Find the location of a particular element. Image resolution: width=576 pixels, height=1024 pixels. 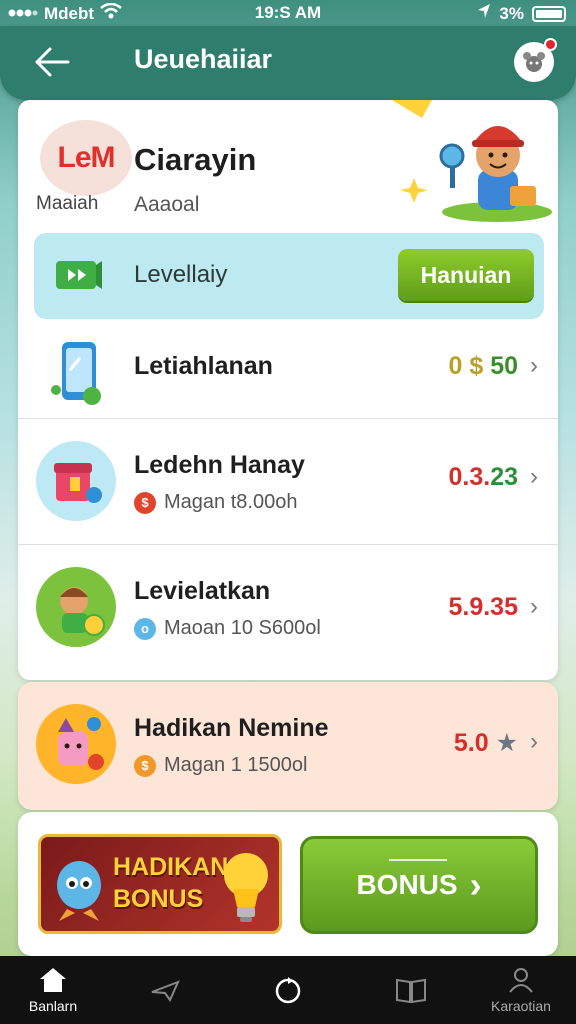

character-icon is located at coordinates (76, 607).